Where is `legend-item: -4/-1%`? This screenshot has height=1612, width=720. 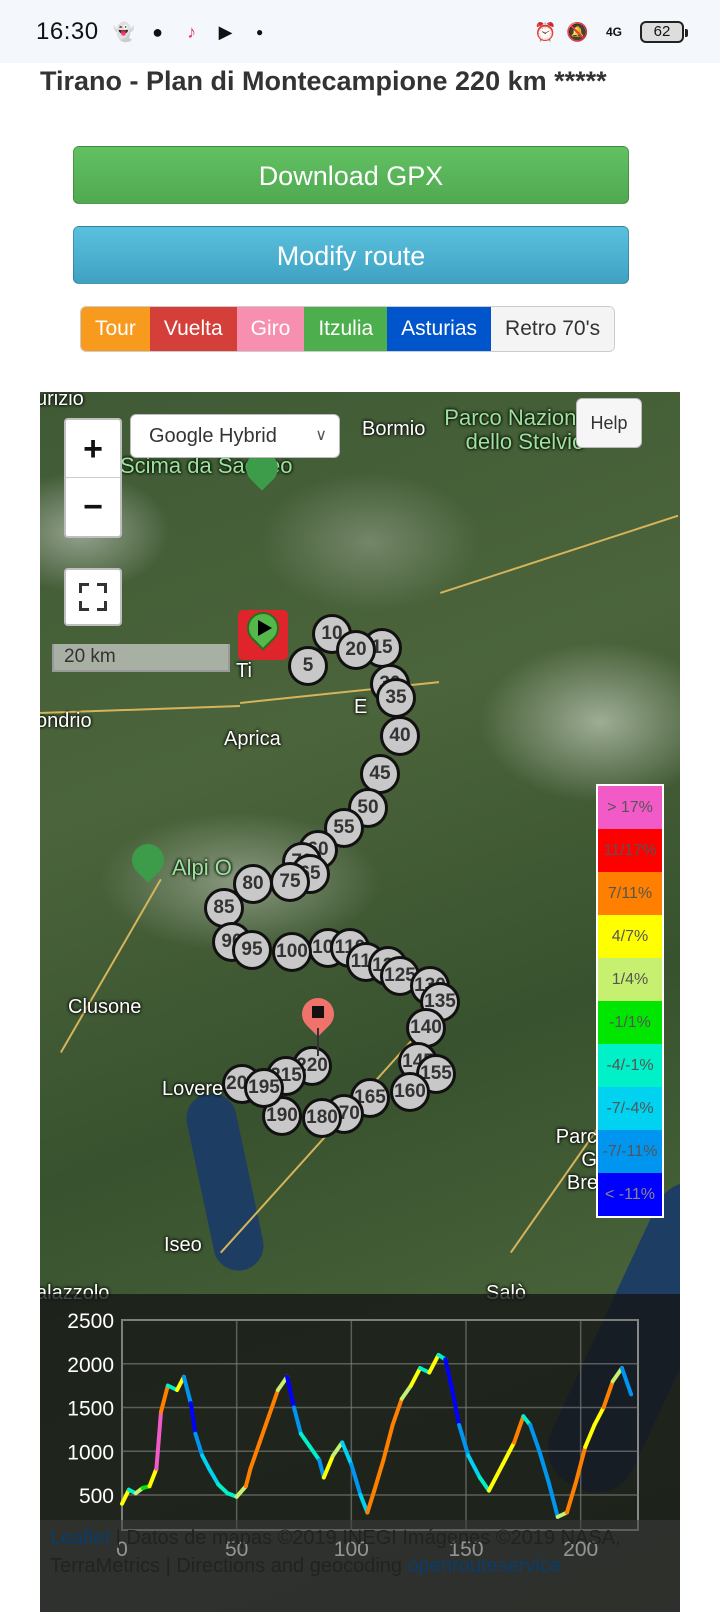 legend-item: -4/-1% is located at coordinates (630, 1065).